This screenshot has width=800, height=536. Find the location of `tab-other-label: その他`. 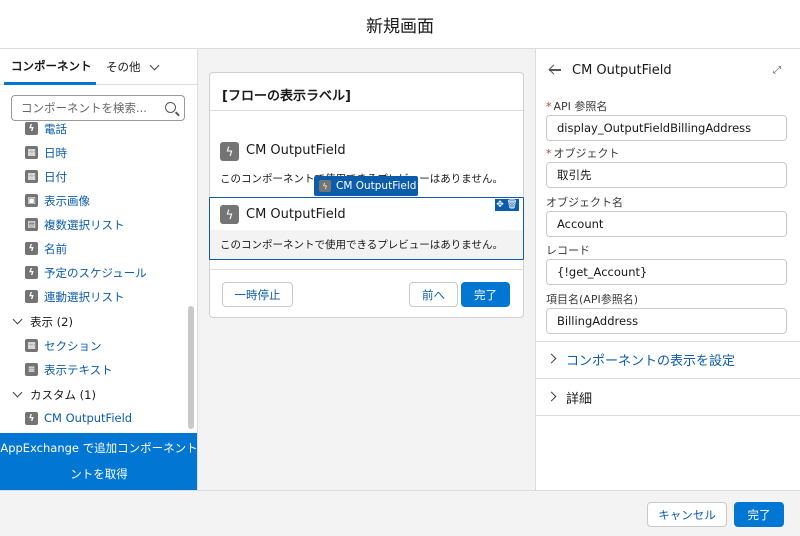

tab-other-label: その他 is located at coordinates (123, 67).